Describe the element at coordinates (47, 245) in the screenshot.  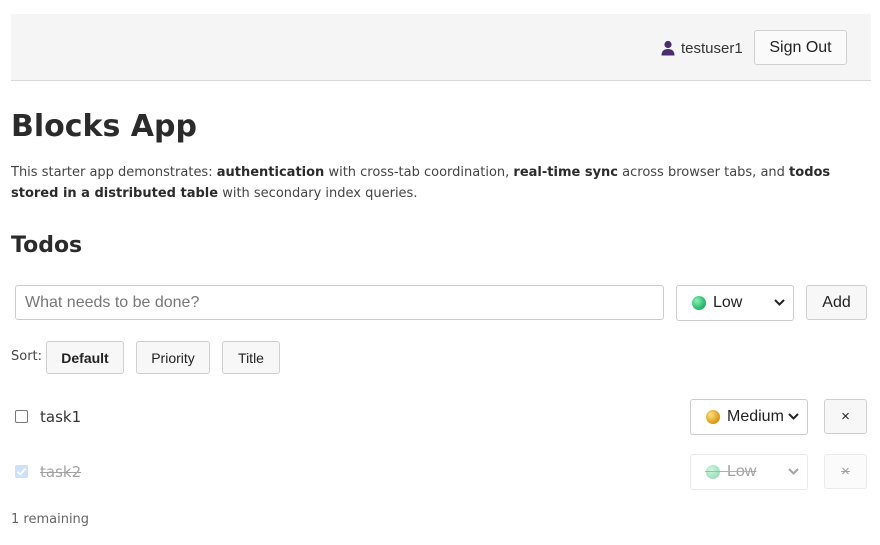
I see `section-title-todos: Todos` at that location.